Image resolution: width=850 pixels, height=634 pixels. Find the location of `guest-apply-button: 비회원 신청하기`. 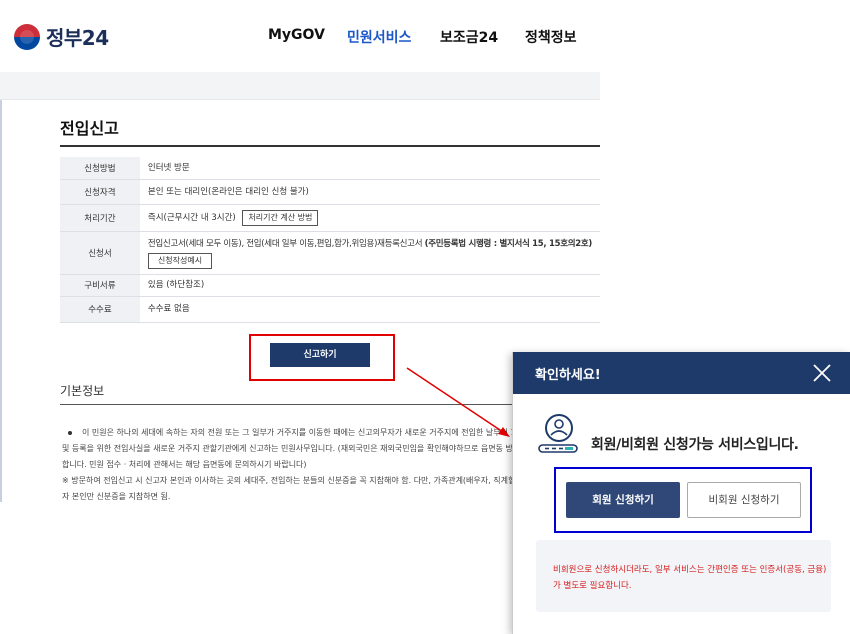

guest-apply-button: 비회원 신청하기 is located at coordinates (744, 500).